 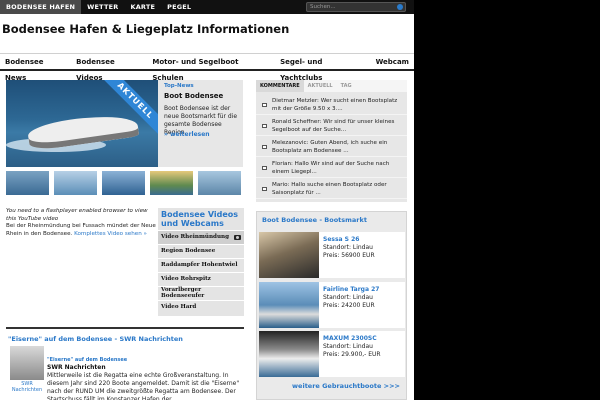 What do you see at coordinates (125, 328) in the screenshot?
I see `section-divider` at bounding box center [125, 328].